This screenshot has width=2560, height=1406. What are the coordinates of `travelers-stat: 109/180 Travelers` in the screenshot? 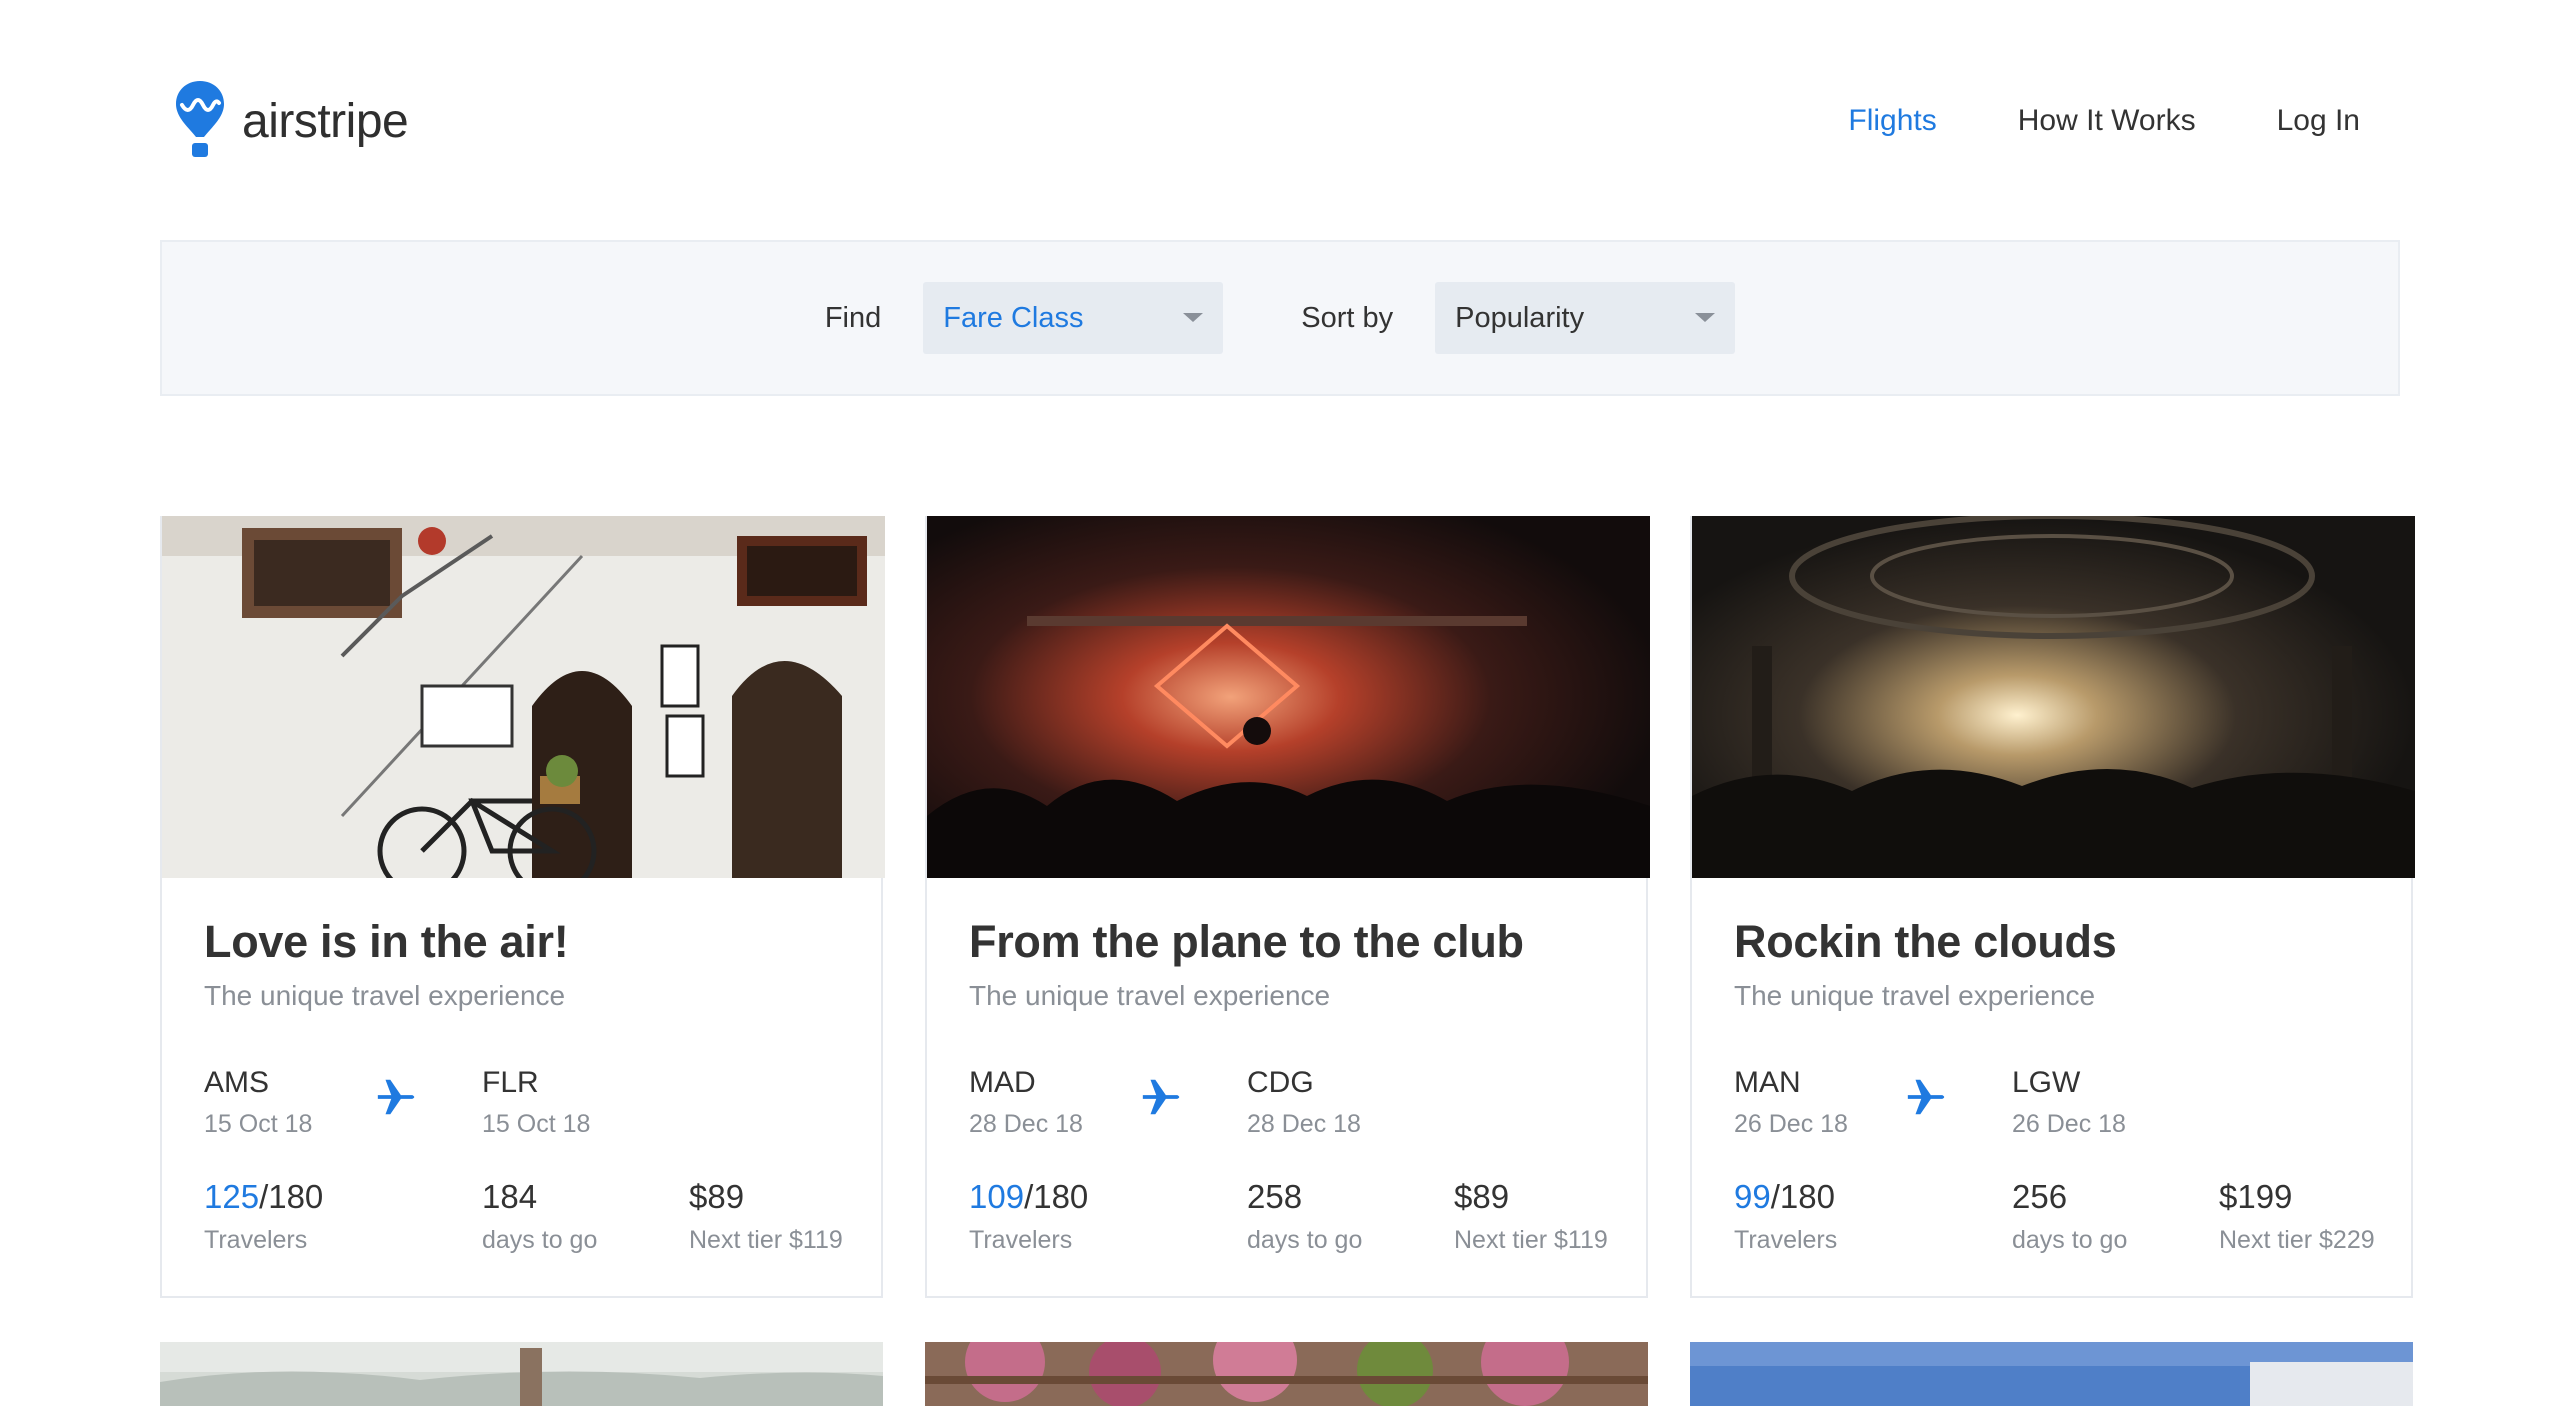 It's located at (1028, 1216).